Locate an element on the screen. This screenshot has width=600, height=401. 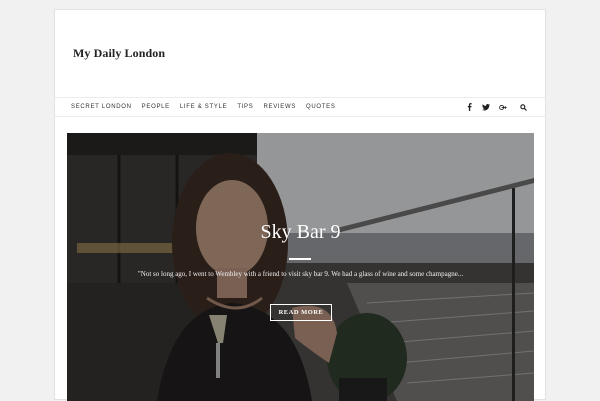
read-more-button: READ MORE is located at coordinates (301, 312).